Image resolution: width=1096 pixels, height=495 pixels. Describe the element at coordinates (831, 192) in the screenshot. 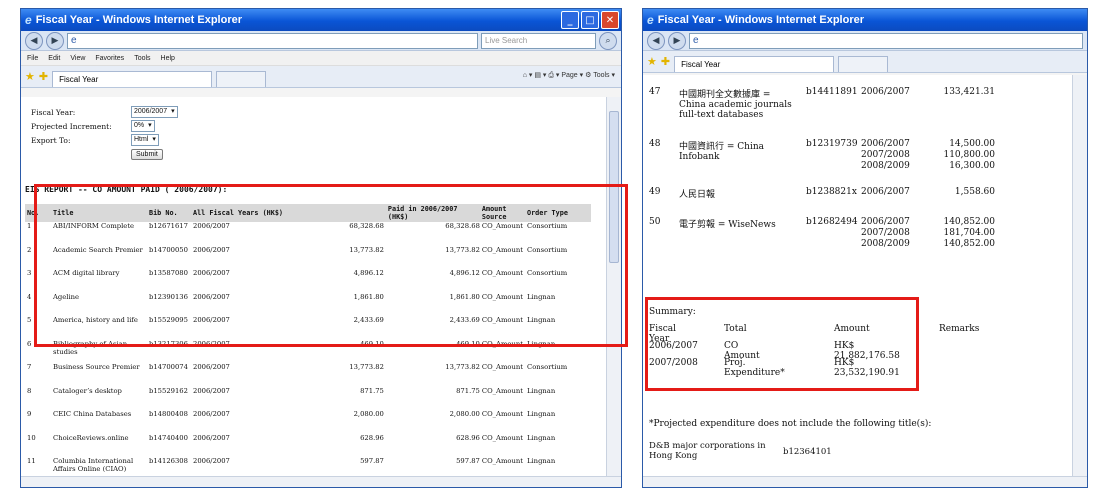

I see `item-bib: b1238821x` at that location.